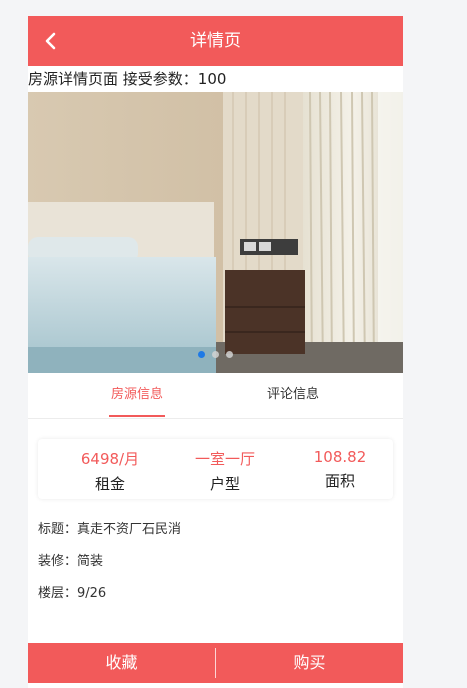 This screenshot has height=688, width=467. I want to click on stat-value: 一室一厅, so click(224, 459).